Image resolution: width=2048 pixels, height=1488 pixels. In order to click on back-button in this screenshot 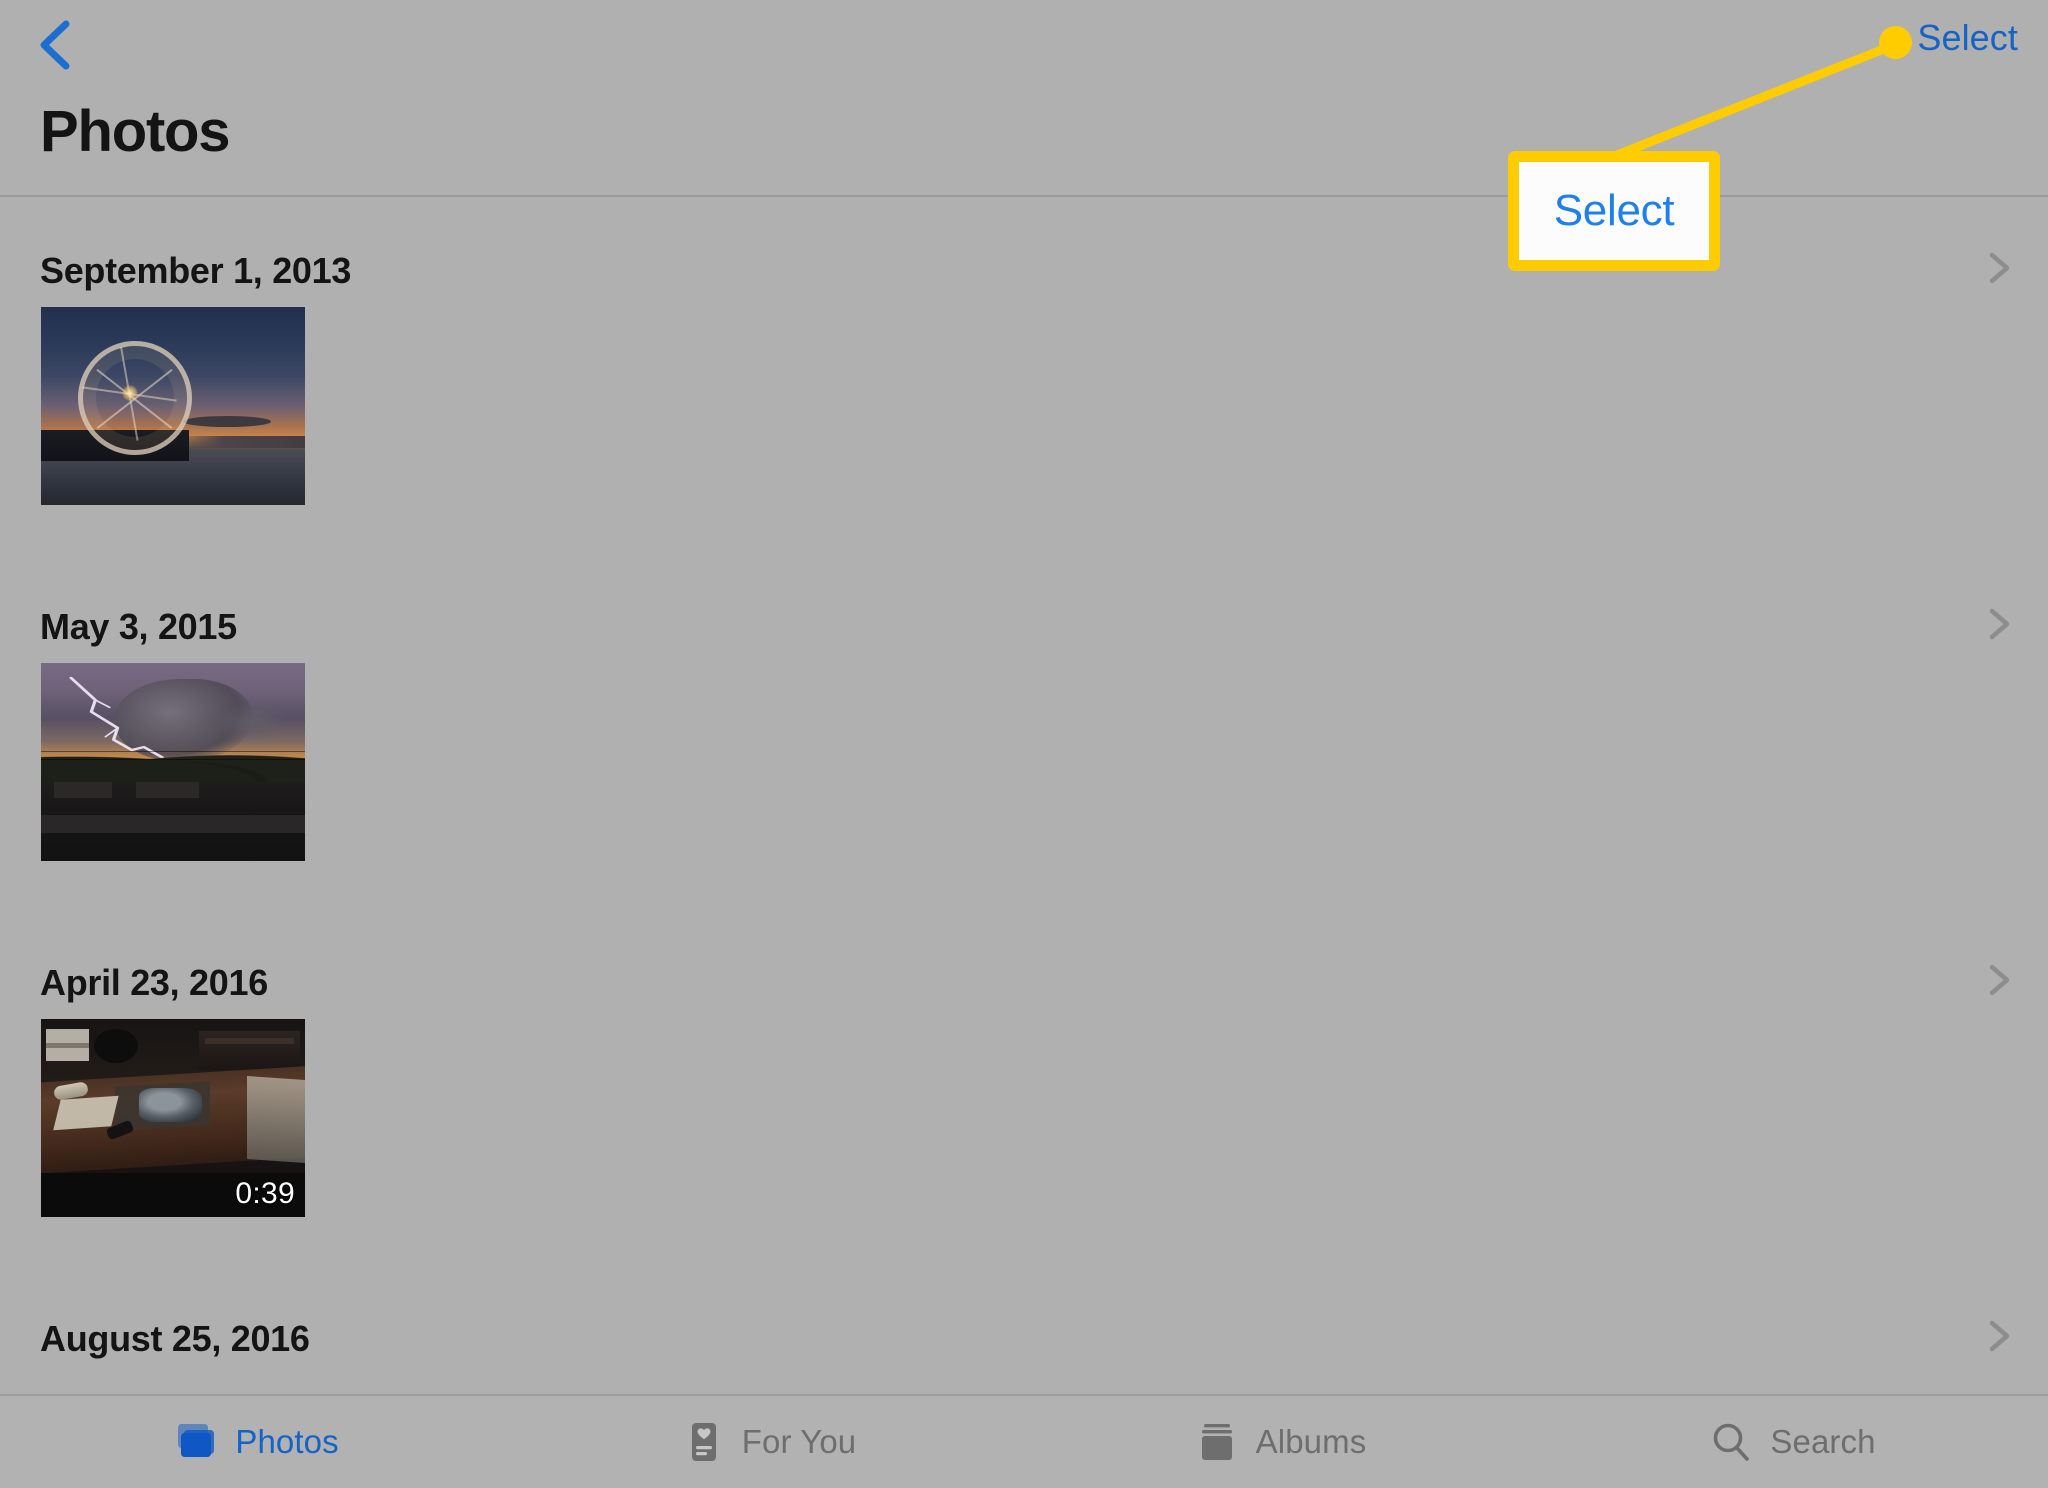, I will do `click(57, 45)`.